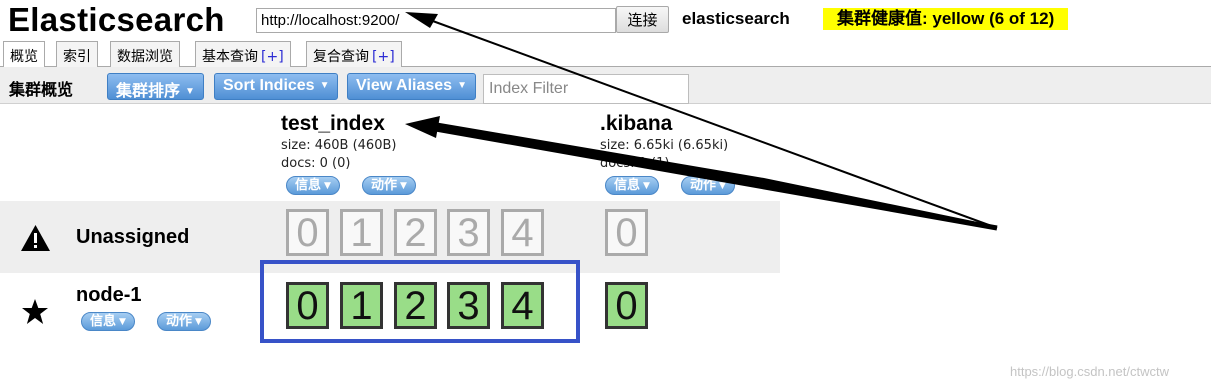 The width and height of the screenshot is (1211, 390). I want to click on index-size: size: 460B (460B), so click(339, 145).